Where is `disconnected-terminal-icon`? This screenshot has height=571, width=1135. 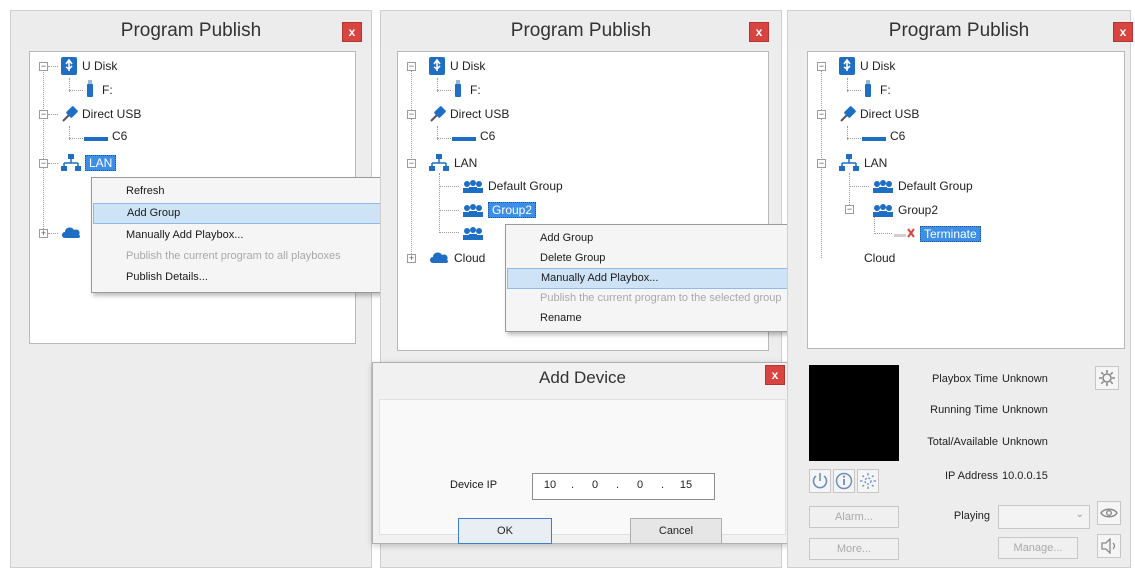
disconnected-terminal-icon is located at coordinates (904, 233).